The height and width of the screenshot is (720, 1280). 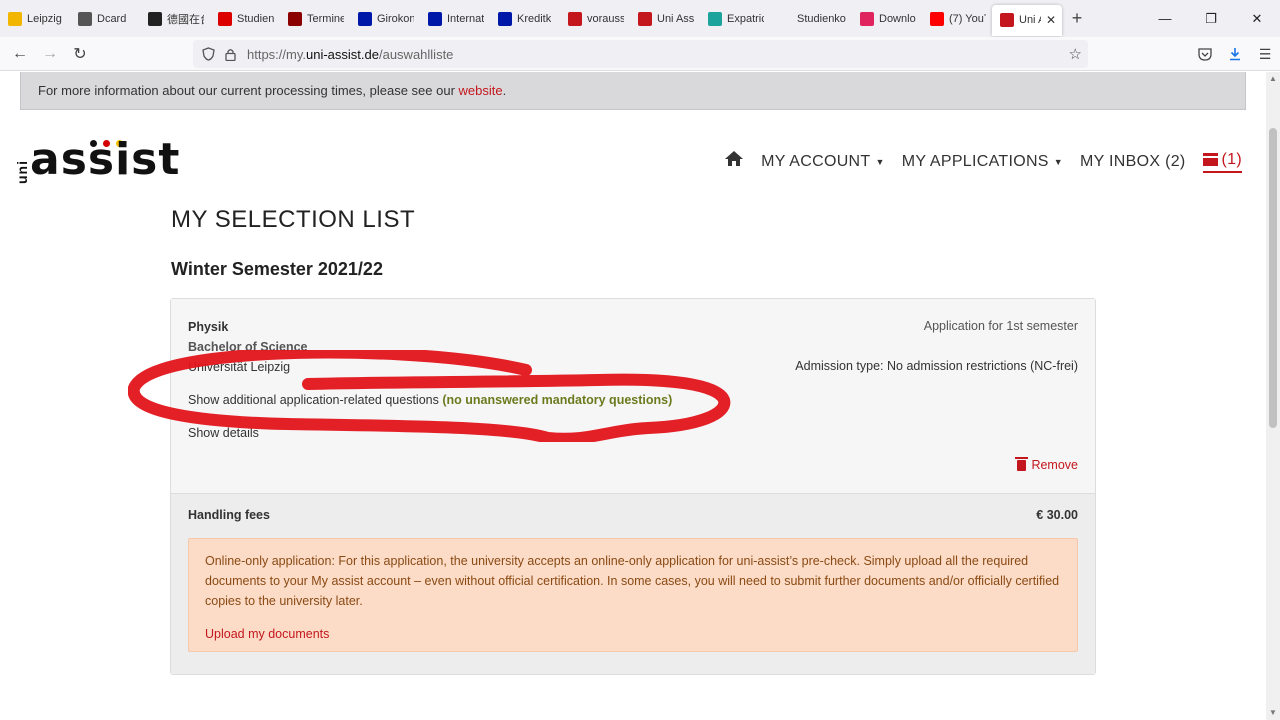 I want to click on scroll-up-icon: ▲, so click(x=1273, y=79).